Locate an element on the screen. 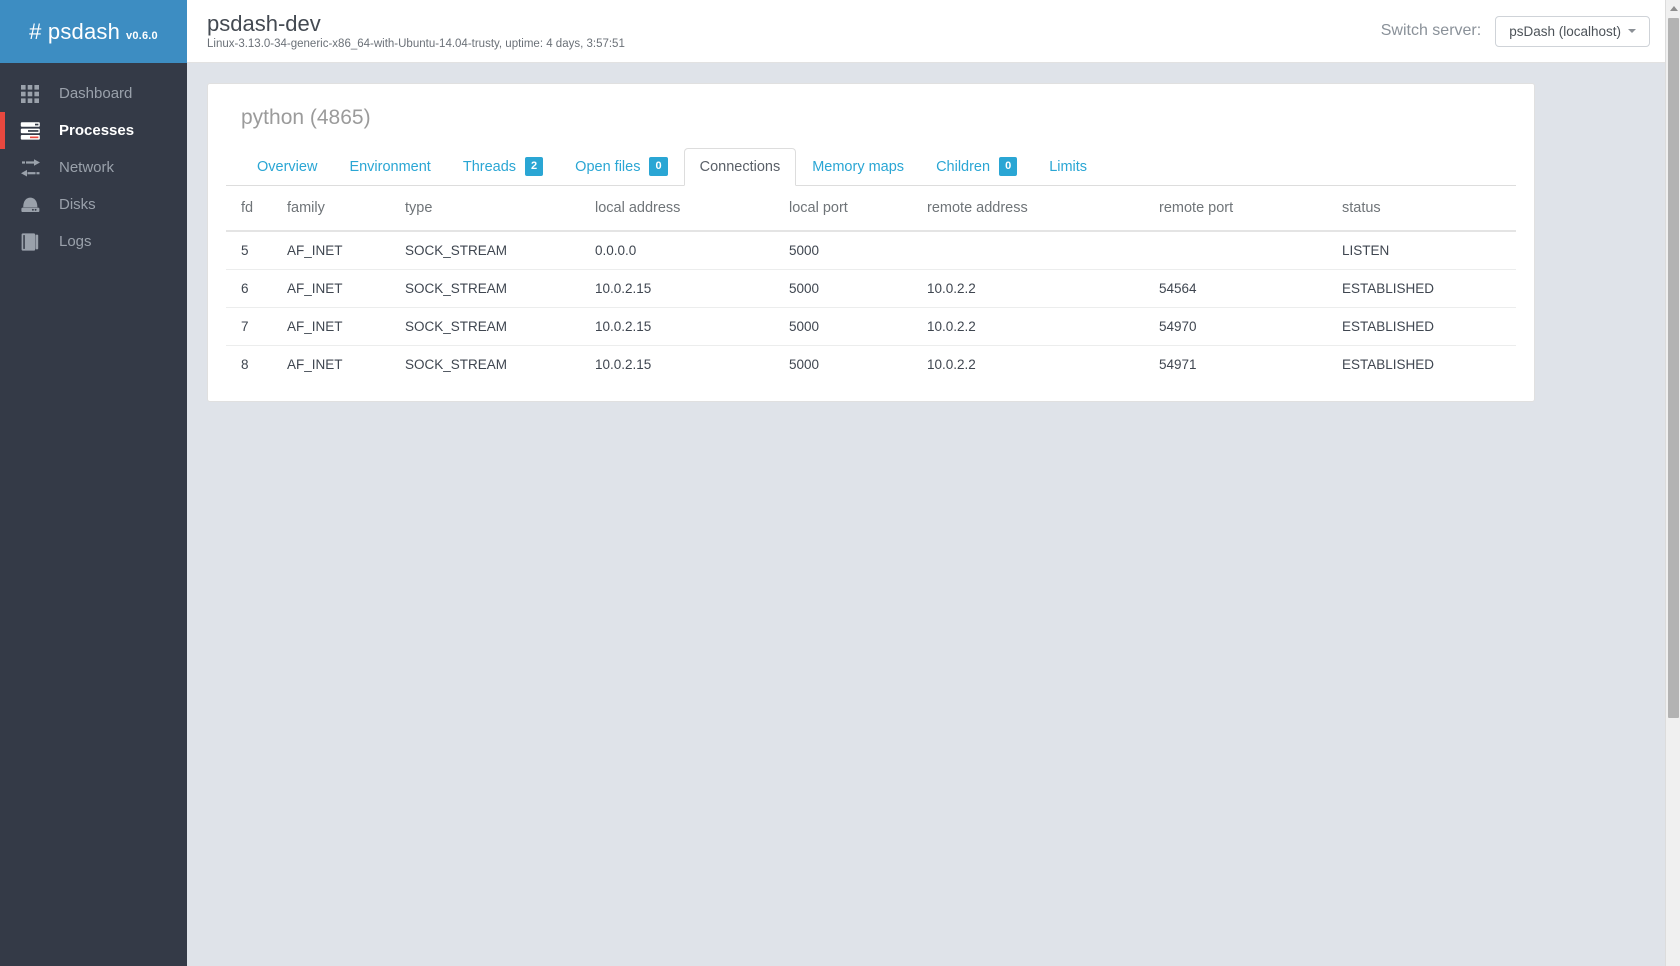  network-icon is located at coordinates (31, 168).